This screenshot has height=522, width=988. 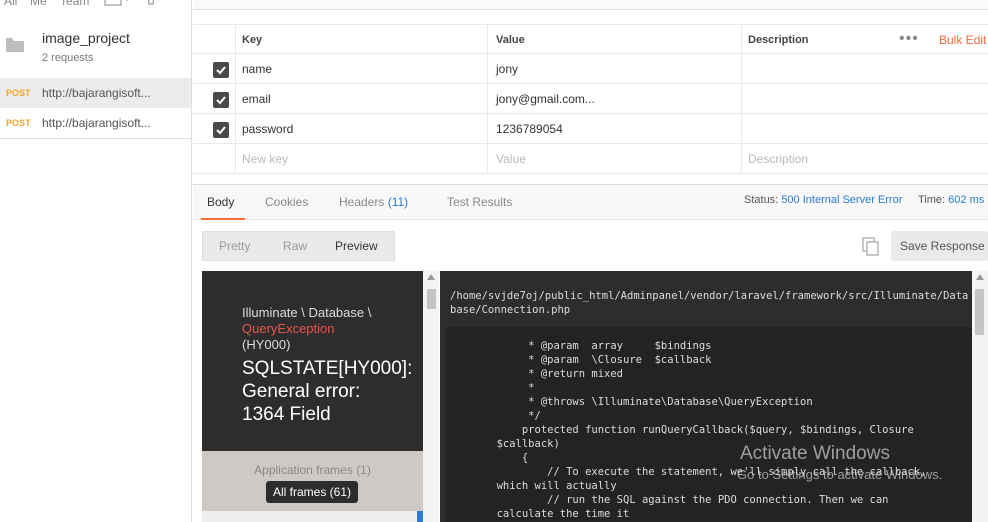 What do you see at coordinates (220, 202) in the screenshot?
I see `tab-body: Body` at bounding box center [220, 202].